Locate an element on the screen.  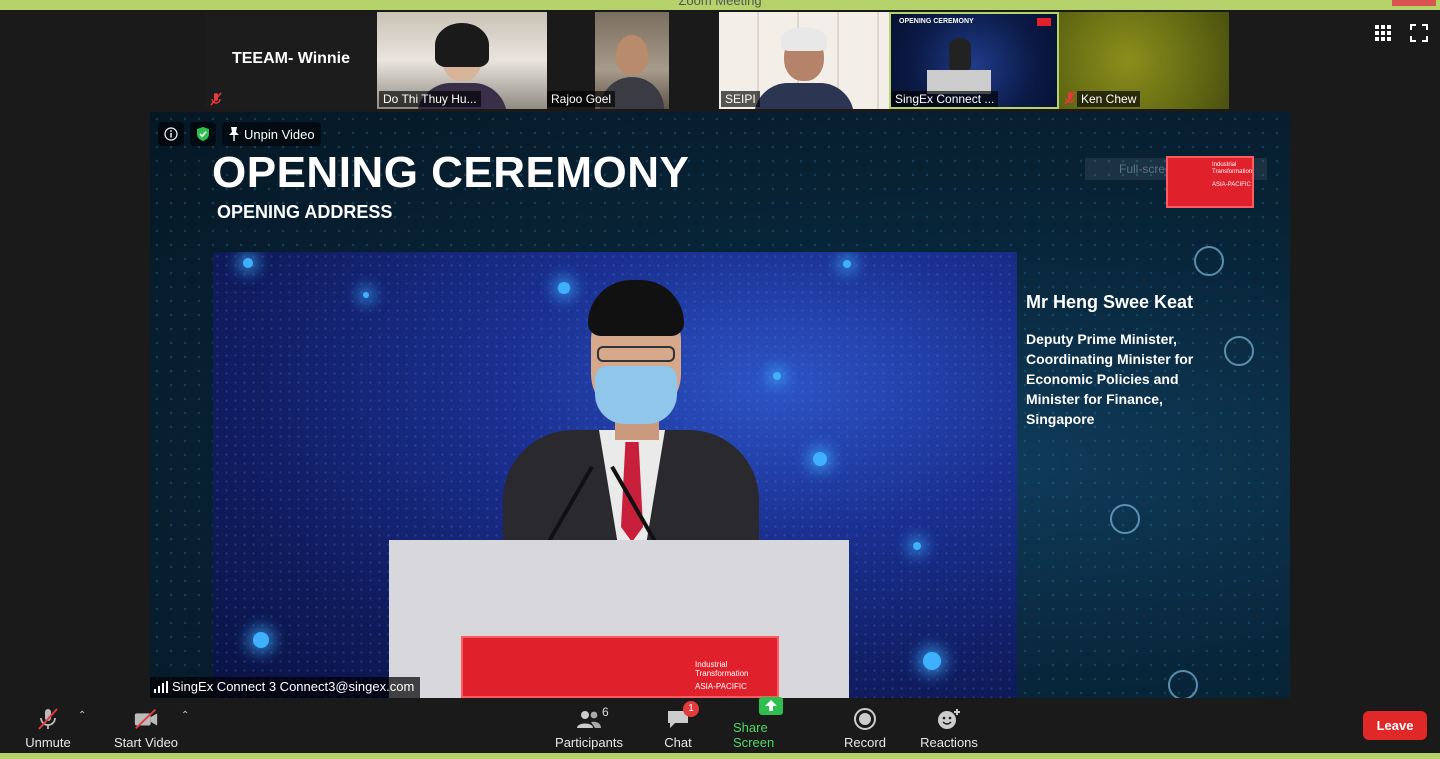
record-label: Record is located at coordinates (865, 742).